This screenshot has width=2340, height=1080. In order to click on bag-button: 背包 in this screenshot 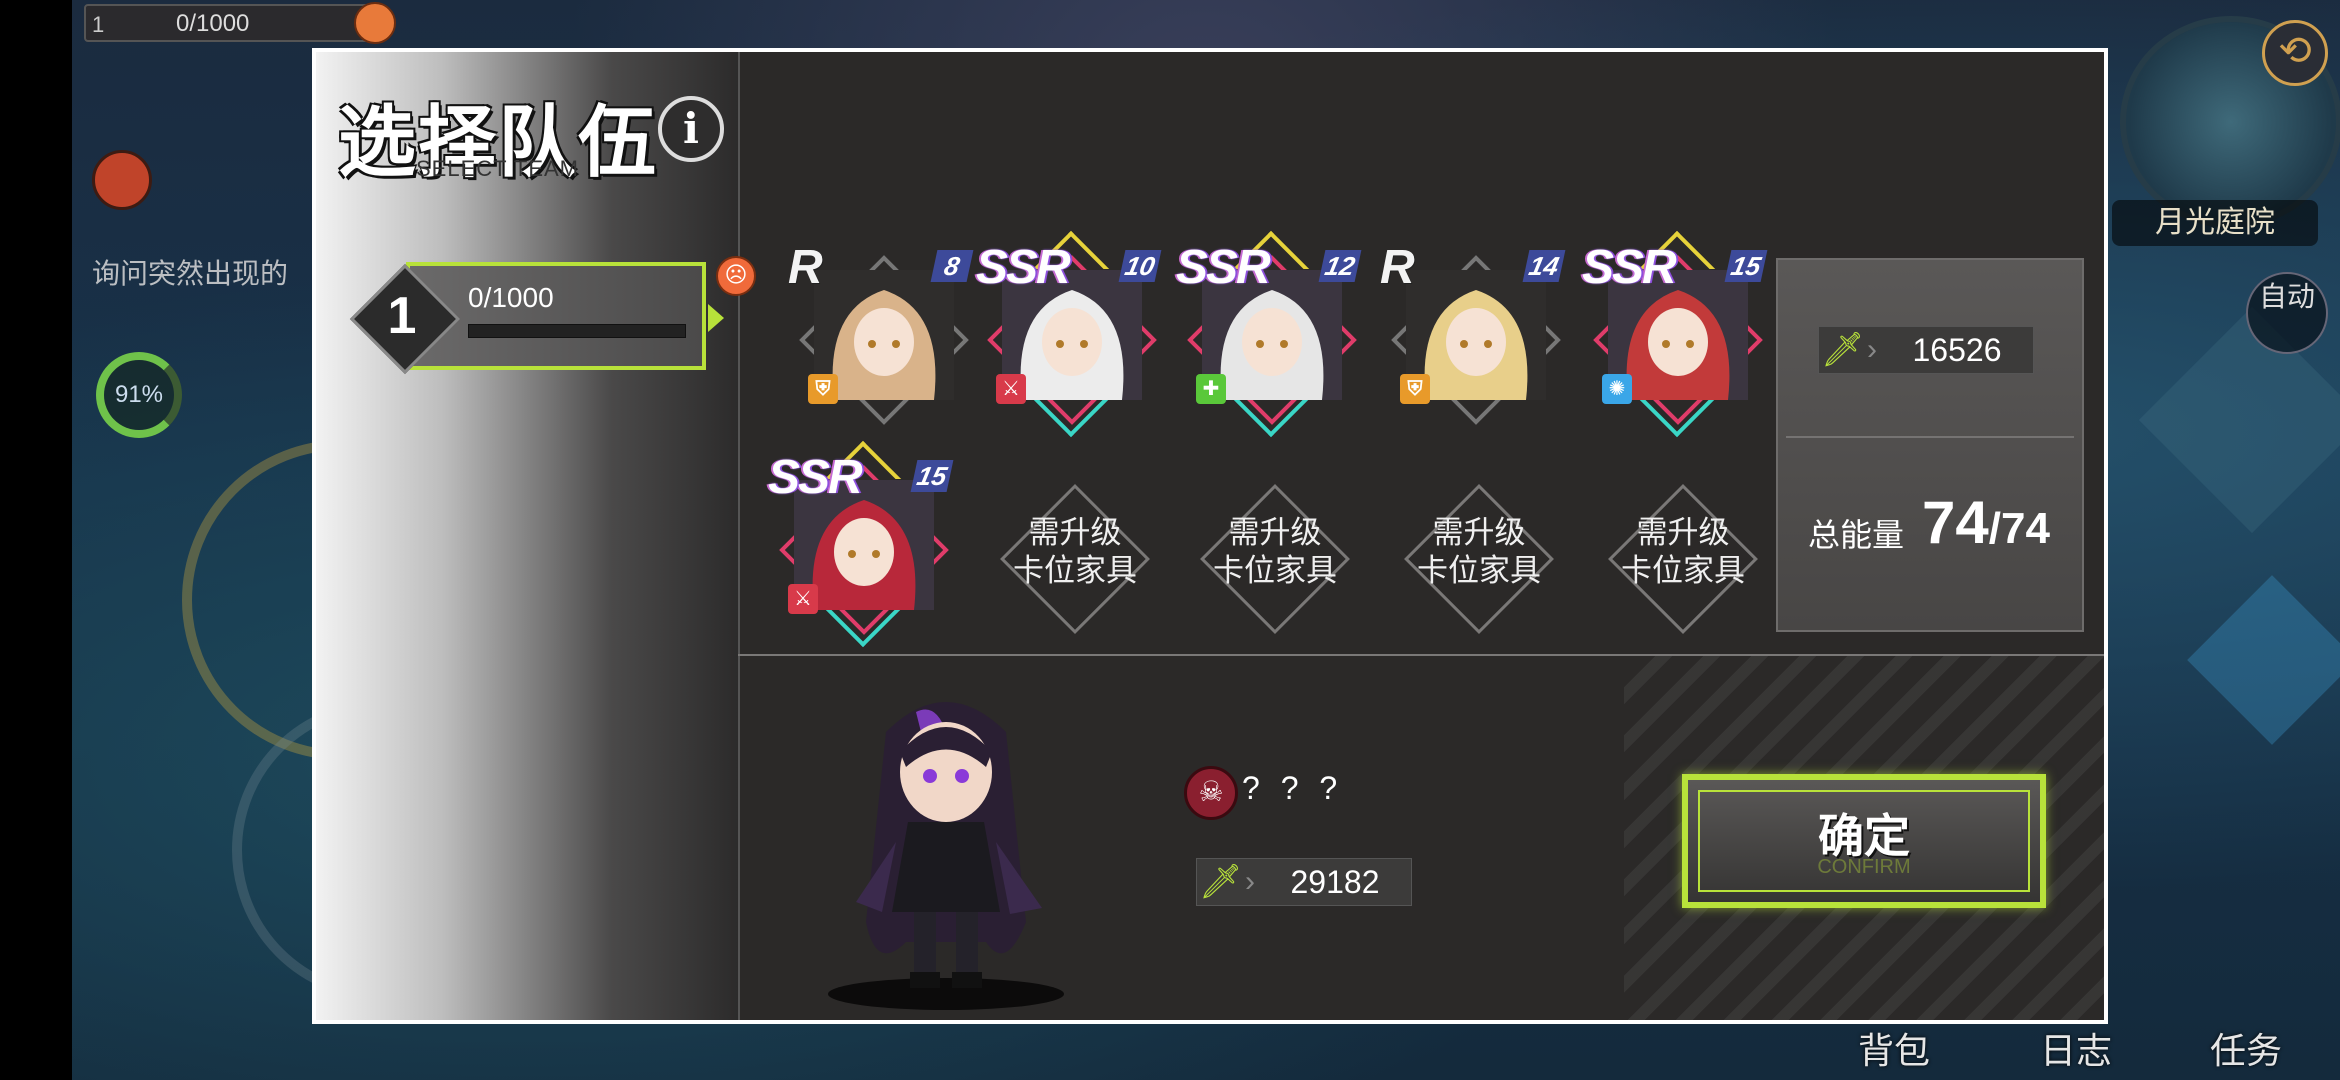, I will do `click(1894, 1048)`.